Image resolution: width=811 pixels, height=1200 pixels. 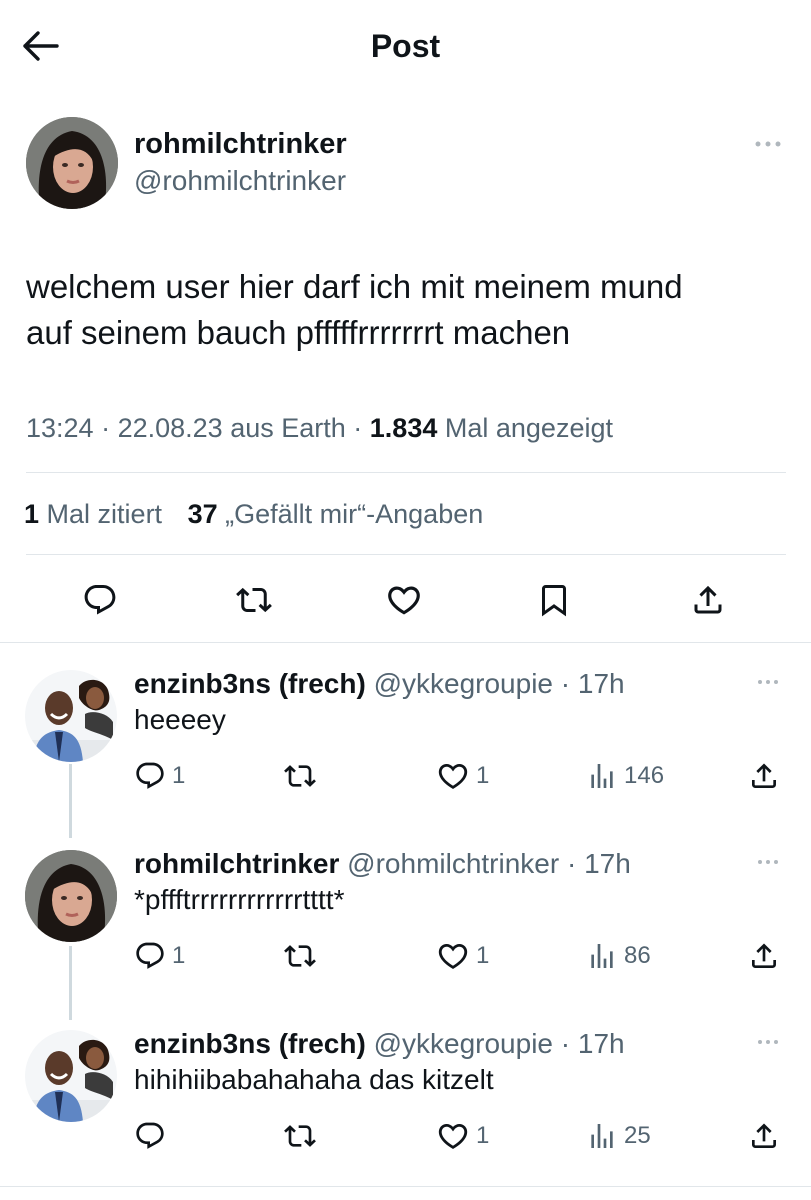 I want to click on reply-header: rohmilchtrinker @rohmilchtrinker · 17h, so click(x=382, y=864).